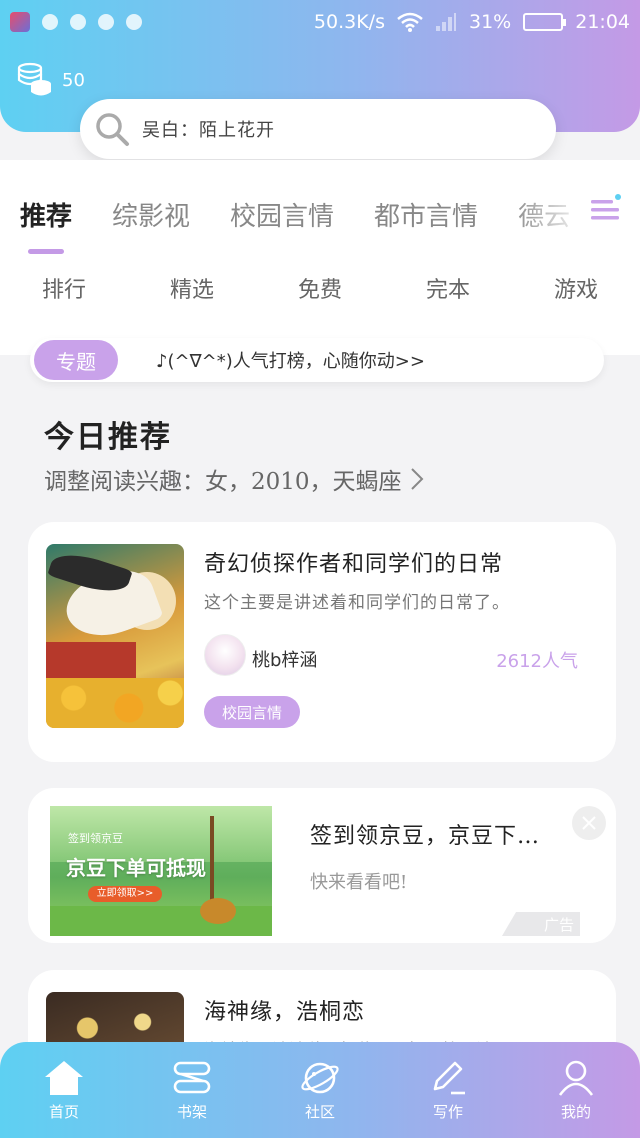 Image resolution: width=640 pixels, height=1138 pixels. What do you see at coordinates (602, 22) in the screenshot?
I see `clock: 21:04` at bounding box center [602, 22].